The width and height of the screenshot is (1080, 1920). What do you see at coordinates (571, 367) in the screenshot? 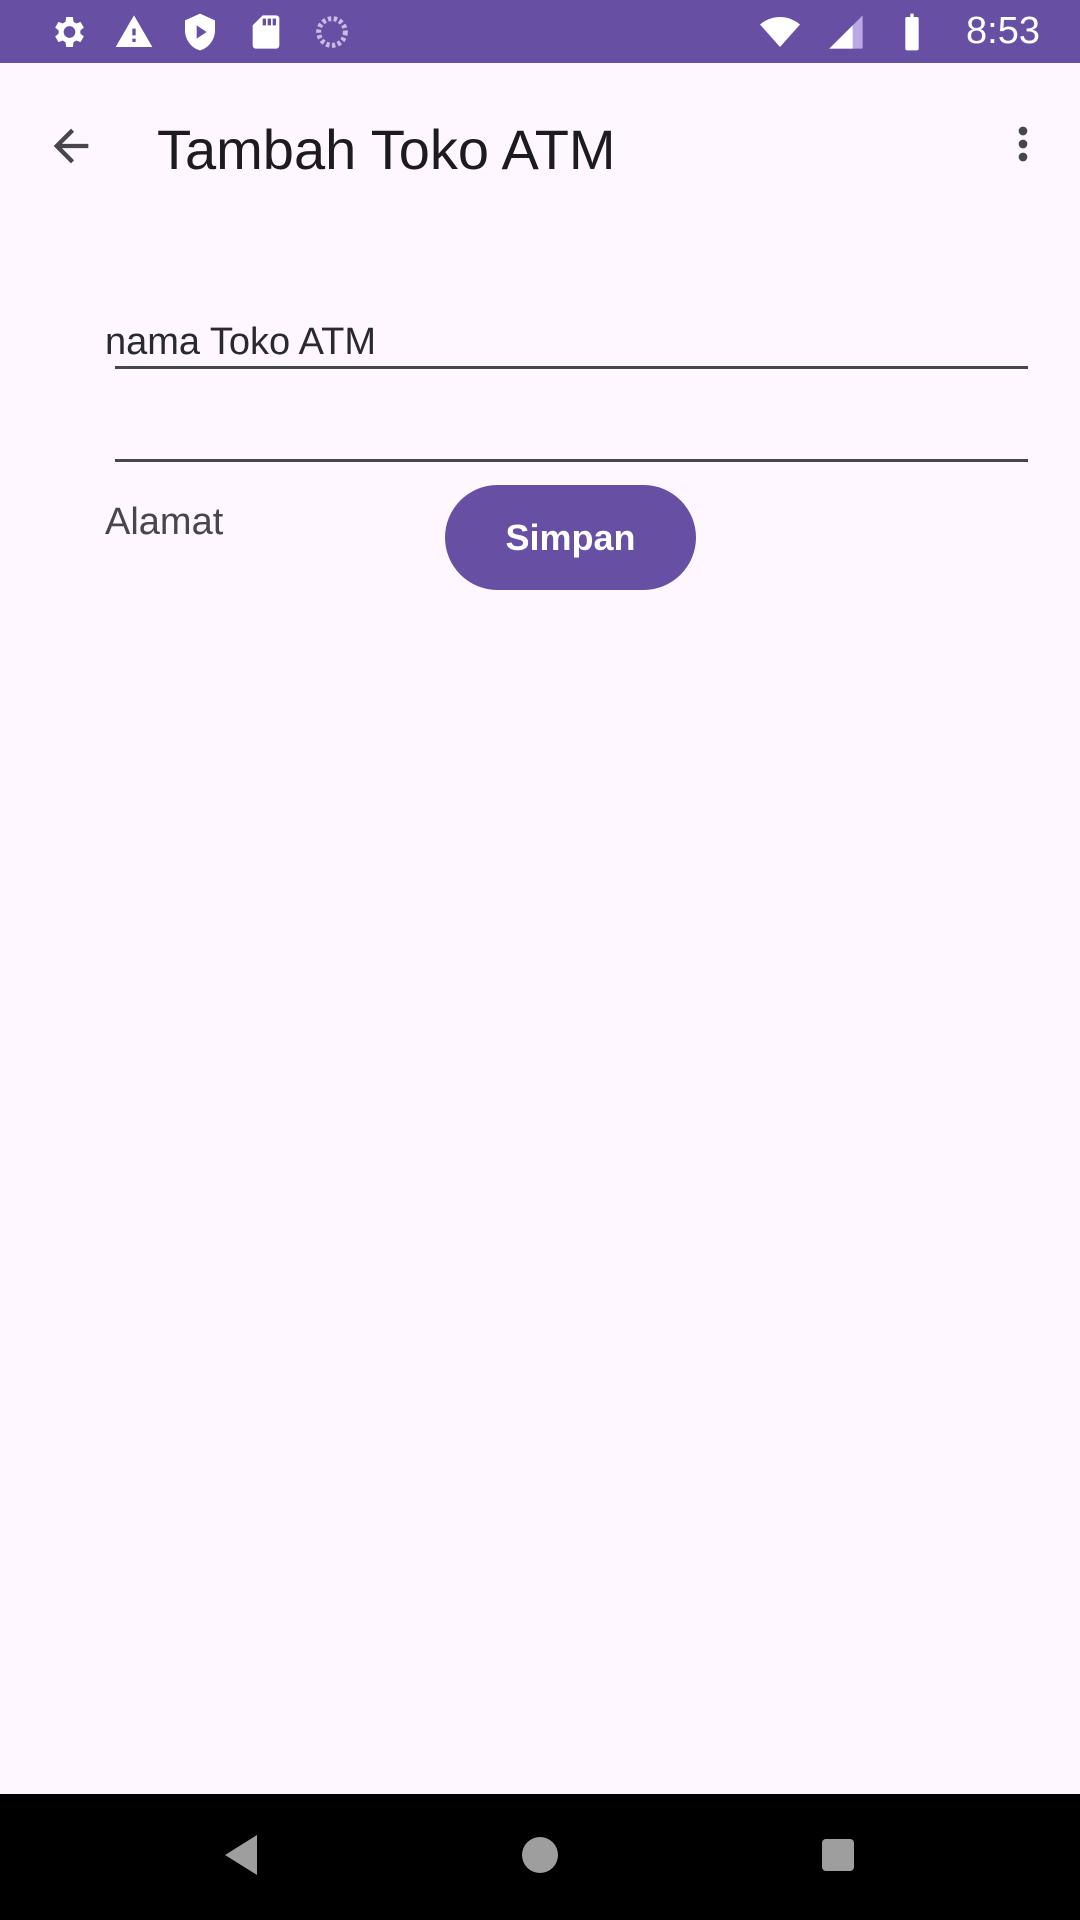
I see `store-name-underline` at bounding box center [571, 367].